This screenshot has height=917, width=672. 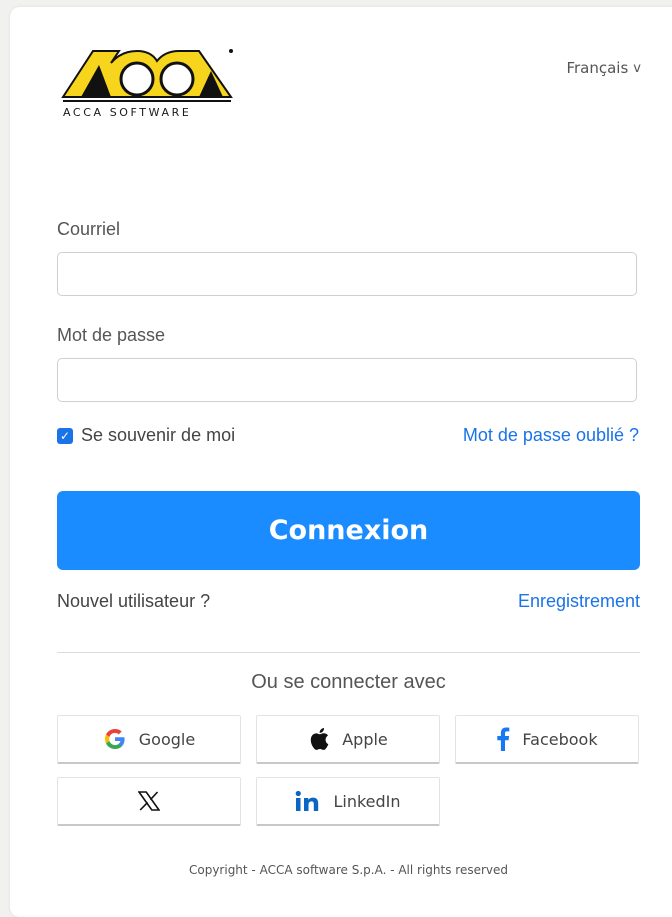 What do you see at coordinates (111, 335) in the screenshot?
I see `password-label: Mot de passe` at bounding box center [111, 335].